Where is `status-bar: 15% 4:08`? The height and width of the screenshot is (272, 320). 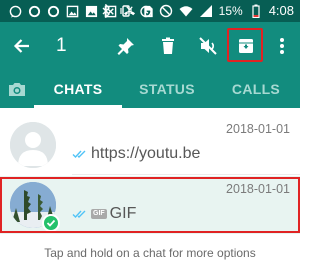 status-bar: 15% 4:08 is located at coordinates (150, 11).